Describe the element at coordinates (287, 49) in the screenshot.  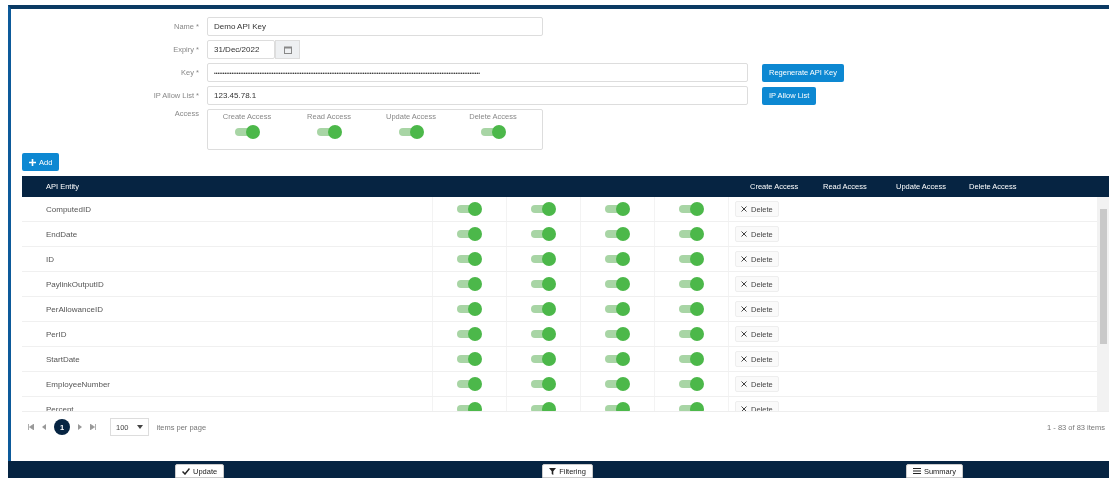
I see `calendar-icon` at that location.